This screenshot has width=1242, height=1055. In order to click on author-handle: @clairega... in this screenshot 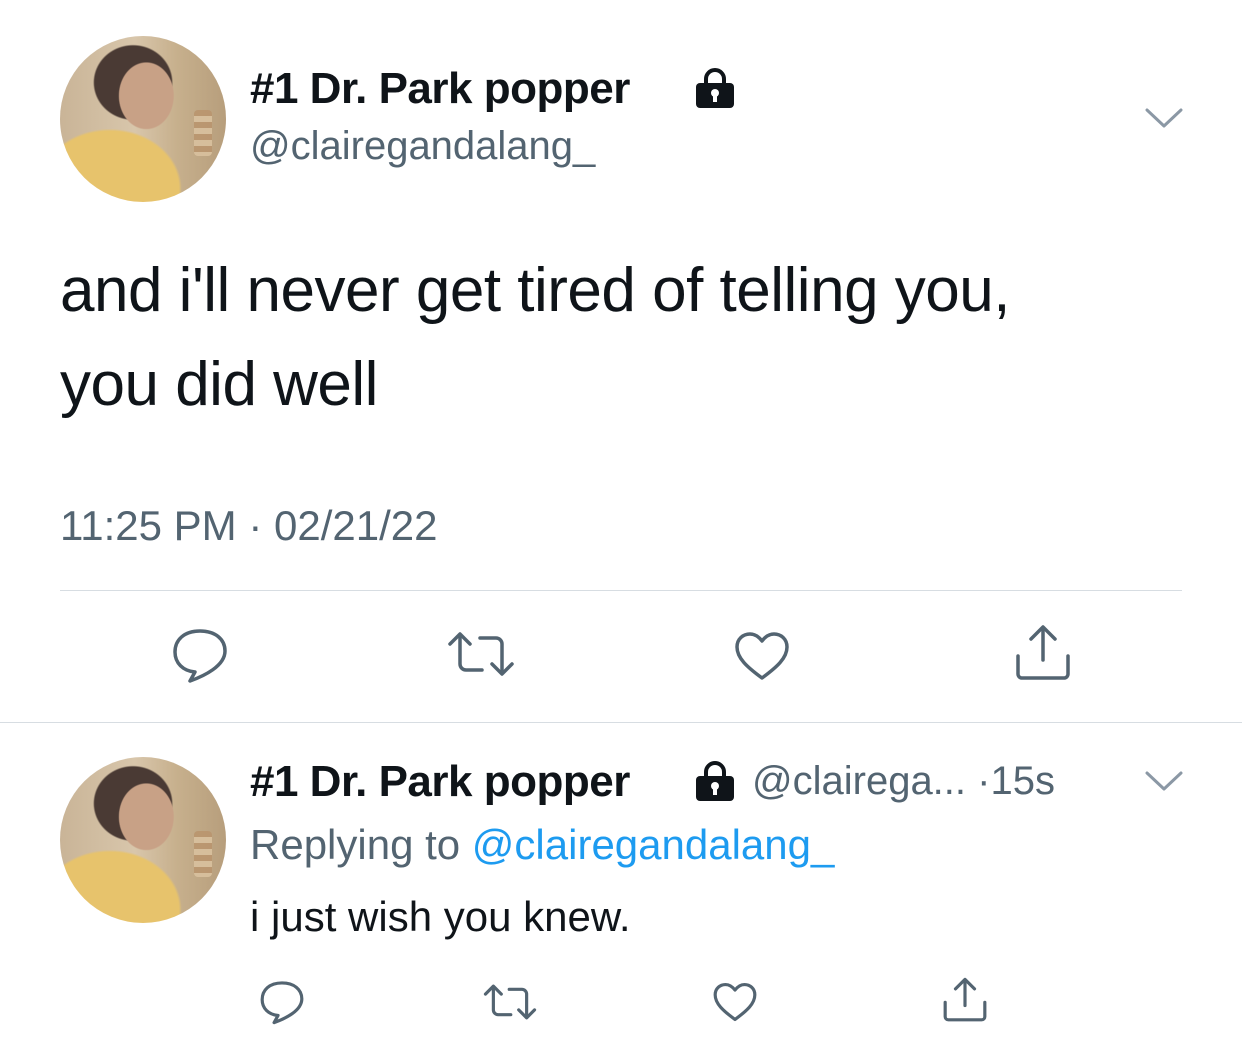, I will do `click(859, 781)`.